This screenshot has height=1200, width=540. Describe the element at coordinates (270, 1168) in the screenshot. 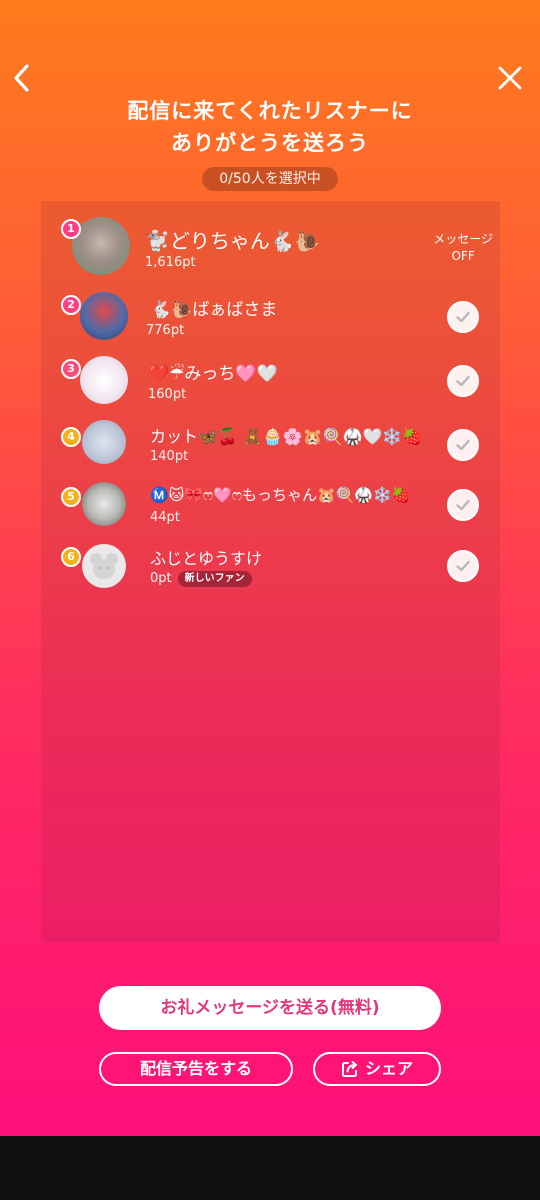

I see `system-navigation-bar` at that location.